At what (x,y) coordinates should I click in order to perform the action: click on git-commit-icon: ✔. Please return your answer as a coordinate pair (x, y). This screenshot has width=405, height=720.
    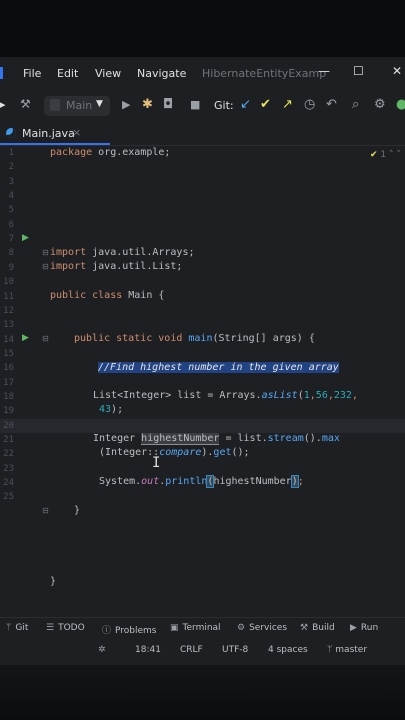
    Looking at the image, I should click on (265, 104).